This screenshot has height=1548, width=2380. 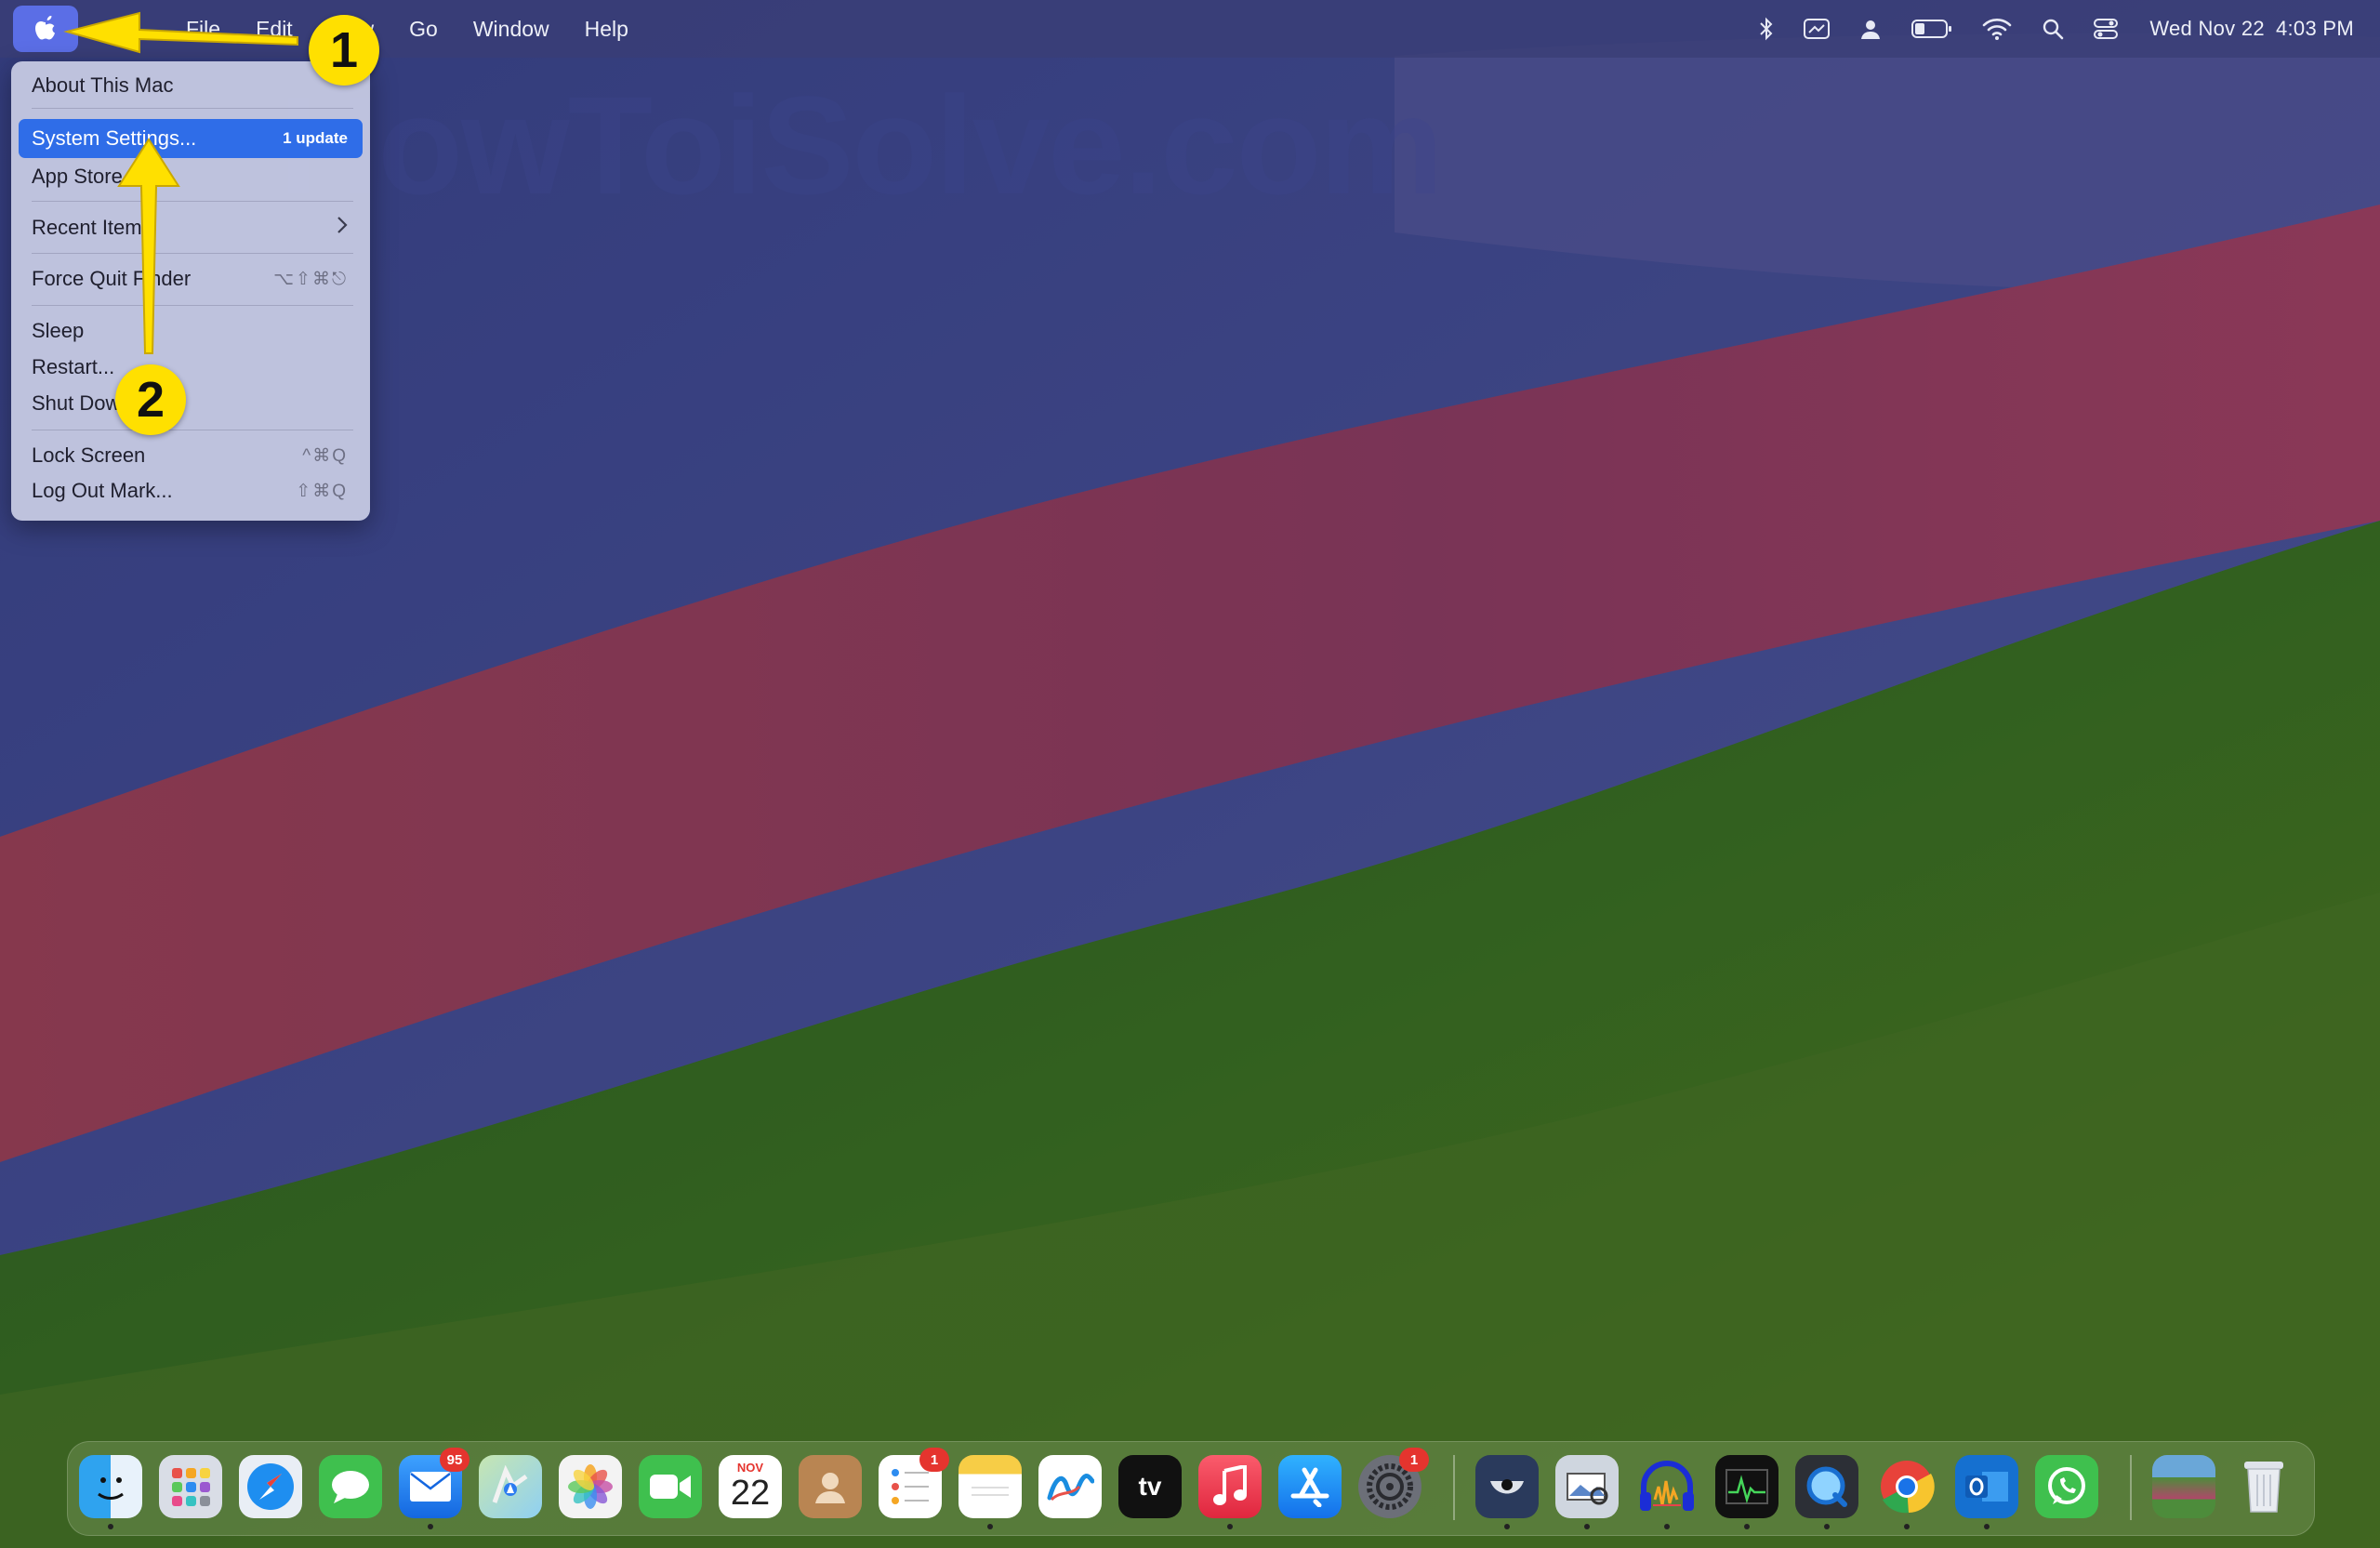 I want to click on user-icon, so click(x=1870, y=29).